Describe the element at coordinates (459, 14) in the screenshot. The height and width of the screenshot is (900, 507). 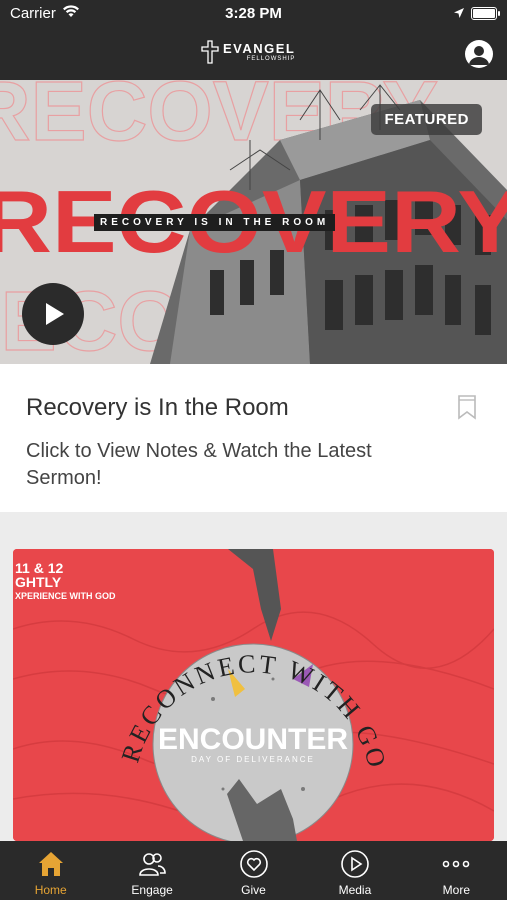
I see `location-arrow-icon` at that location.